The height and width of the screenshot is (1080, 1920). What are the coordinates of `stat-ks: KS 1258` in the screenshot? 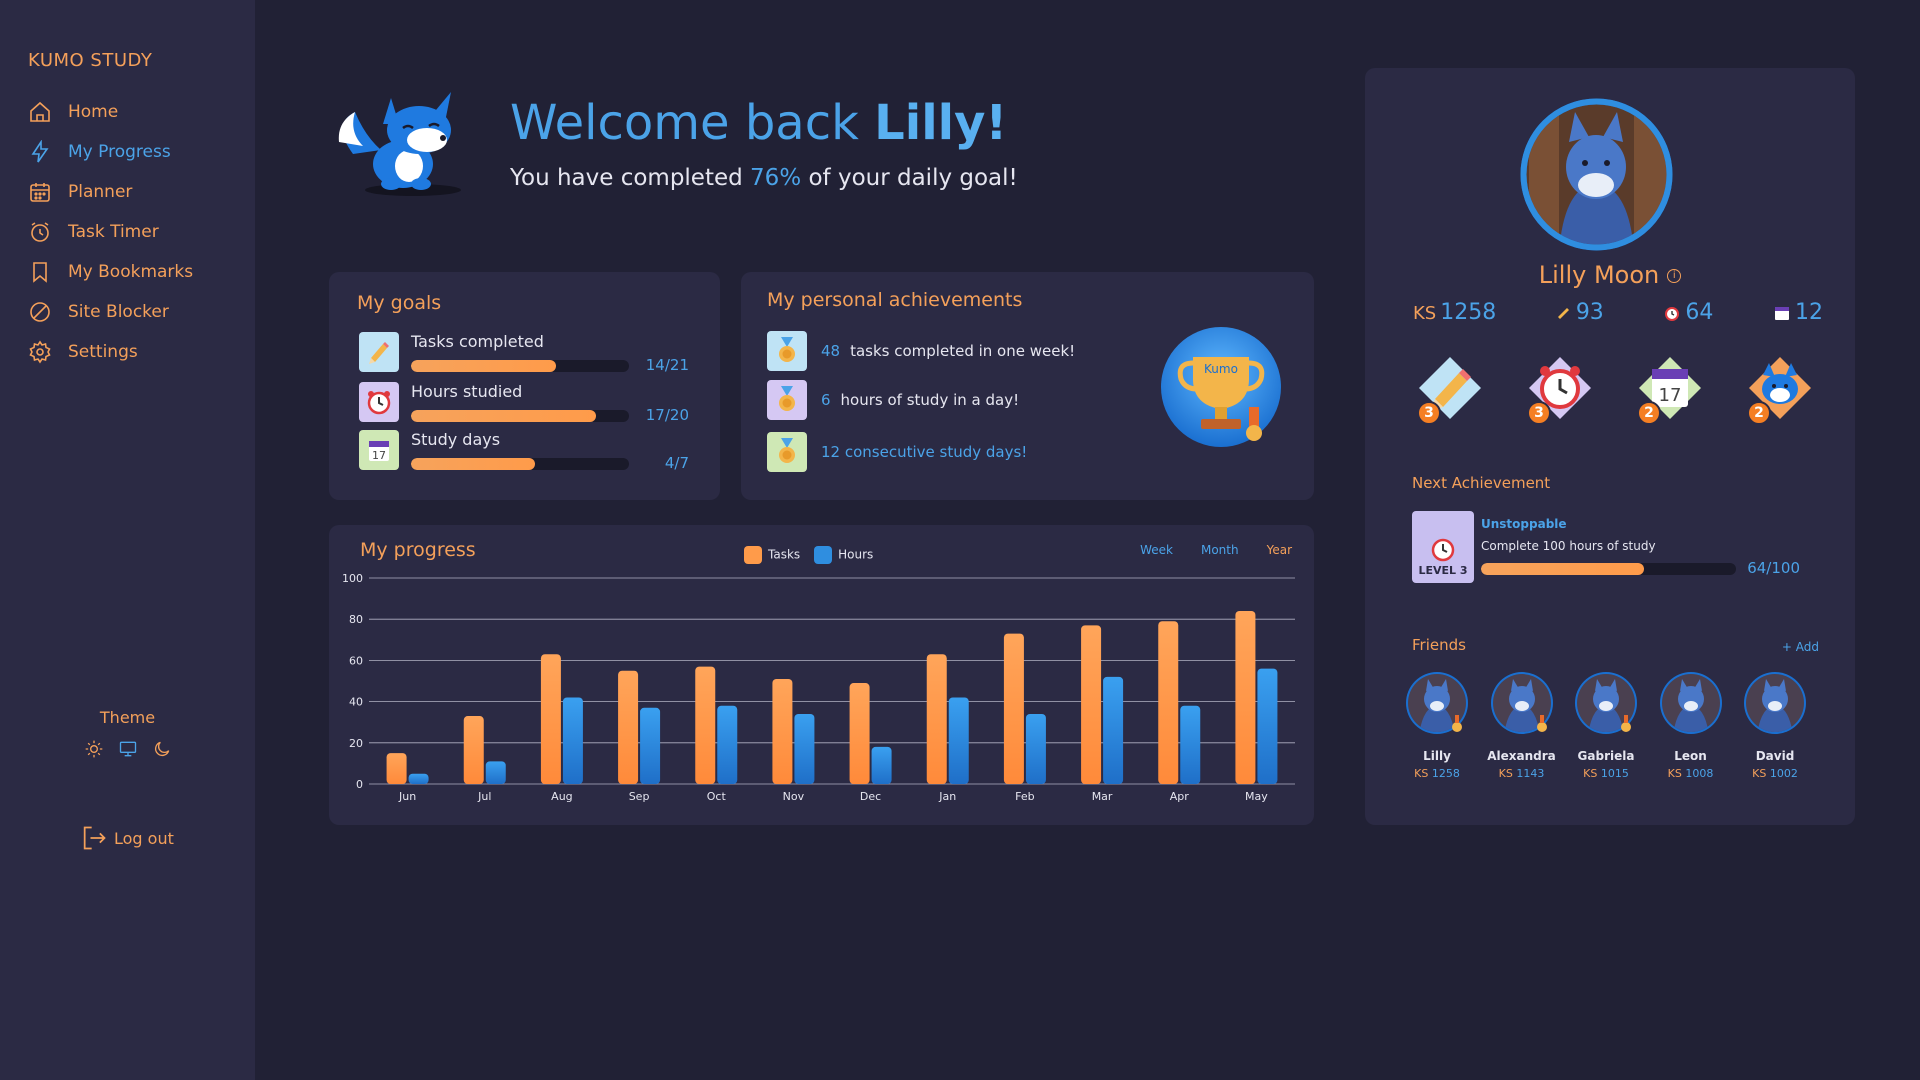 It's located at (1455, 312).